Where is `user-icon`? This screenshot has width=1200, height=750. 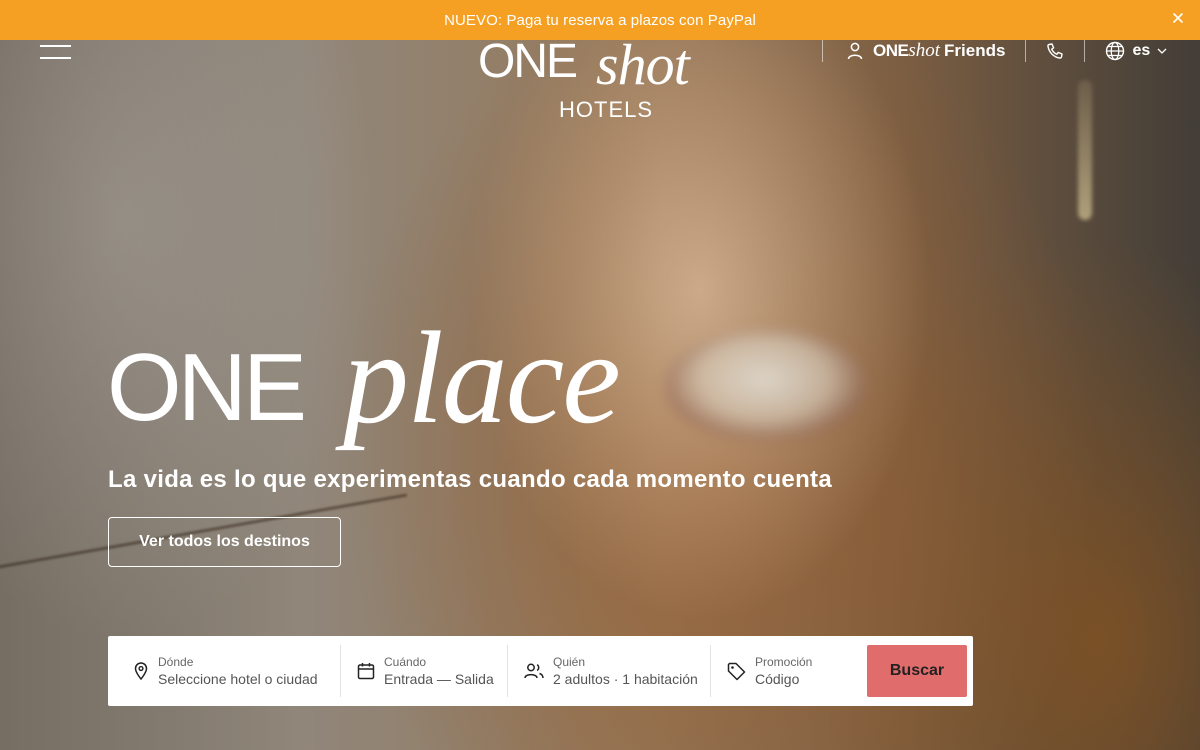
user-icon is located at coordinates (855, 51).